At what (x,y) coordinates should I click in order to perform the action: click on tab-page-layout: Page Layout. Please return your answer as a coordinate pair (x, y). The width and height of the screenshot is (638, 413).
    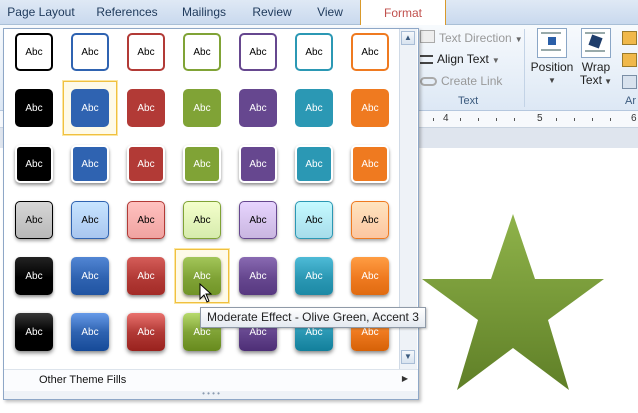
    Looking at the image, I should click on (41, 12).